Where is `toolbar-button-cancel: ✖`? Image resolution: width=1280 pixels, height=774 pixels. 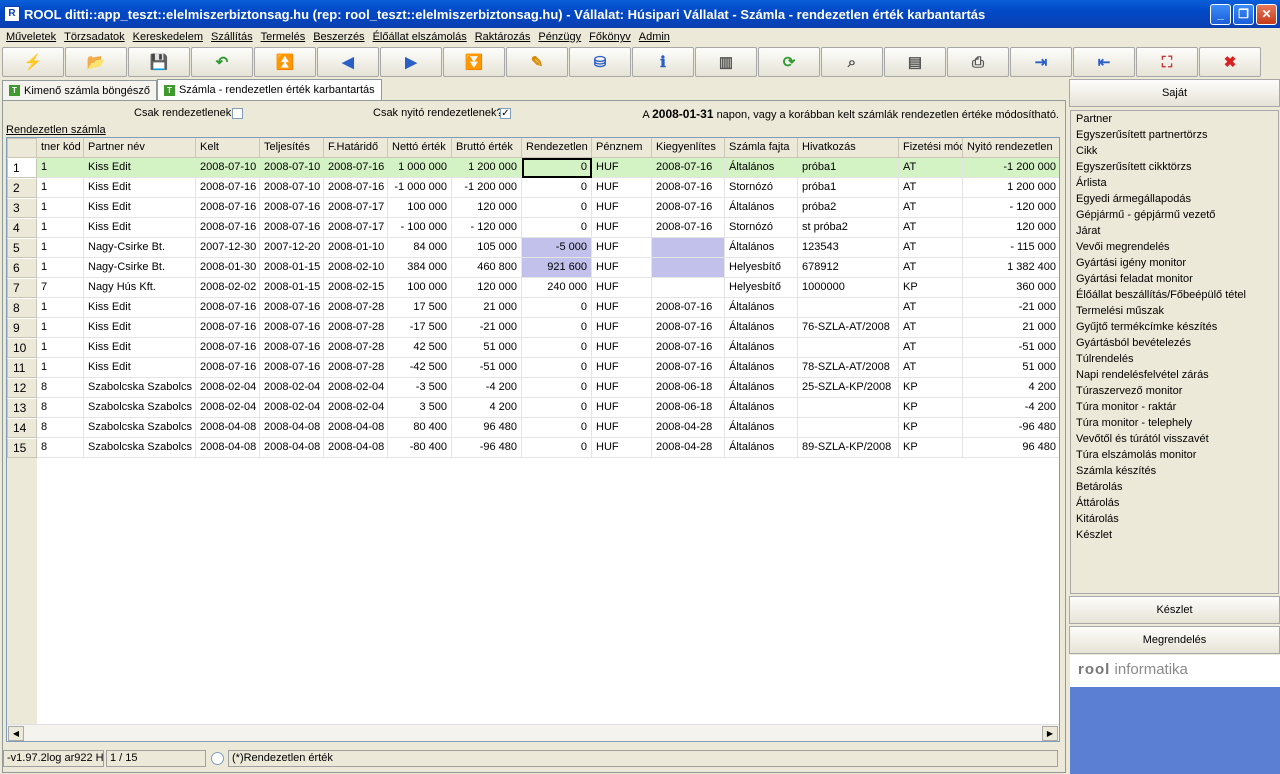
toolbar-button-cancel: ✖ is located at coordinates (1230, 62).